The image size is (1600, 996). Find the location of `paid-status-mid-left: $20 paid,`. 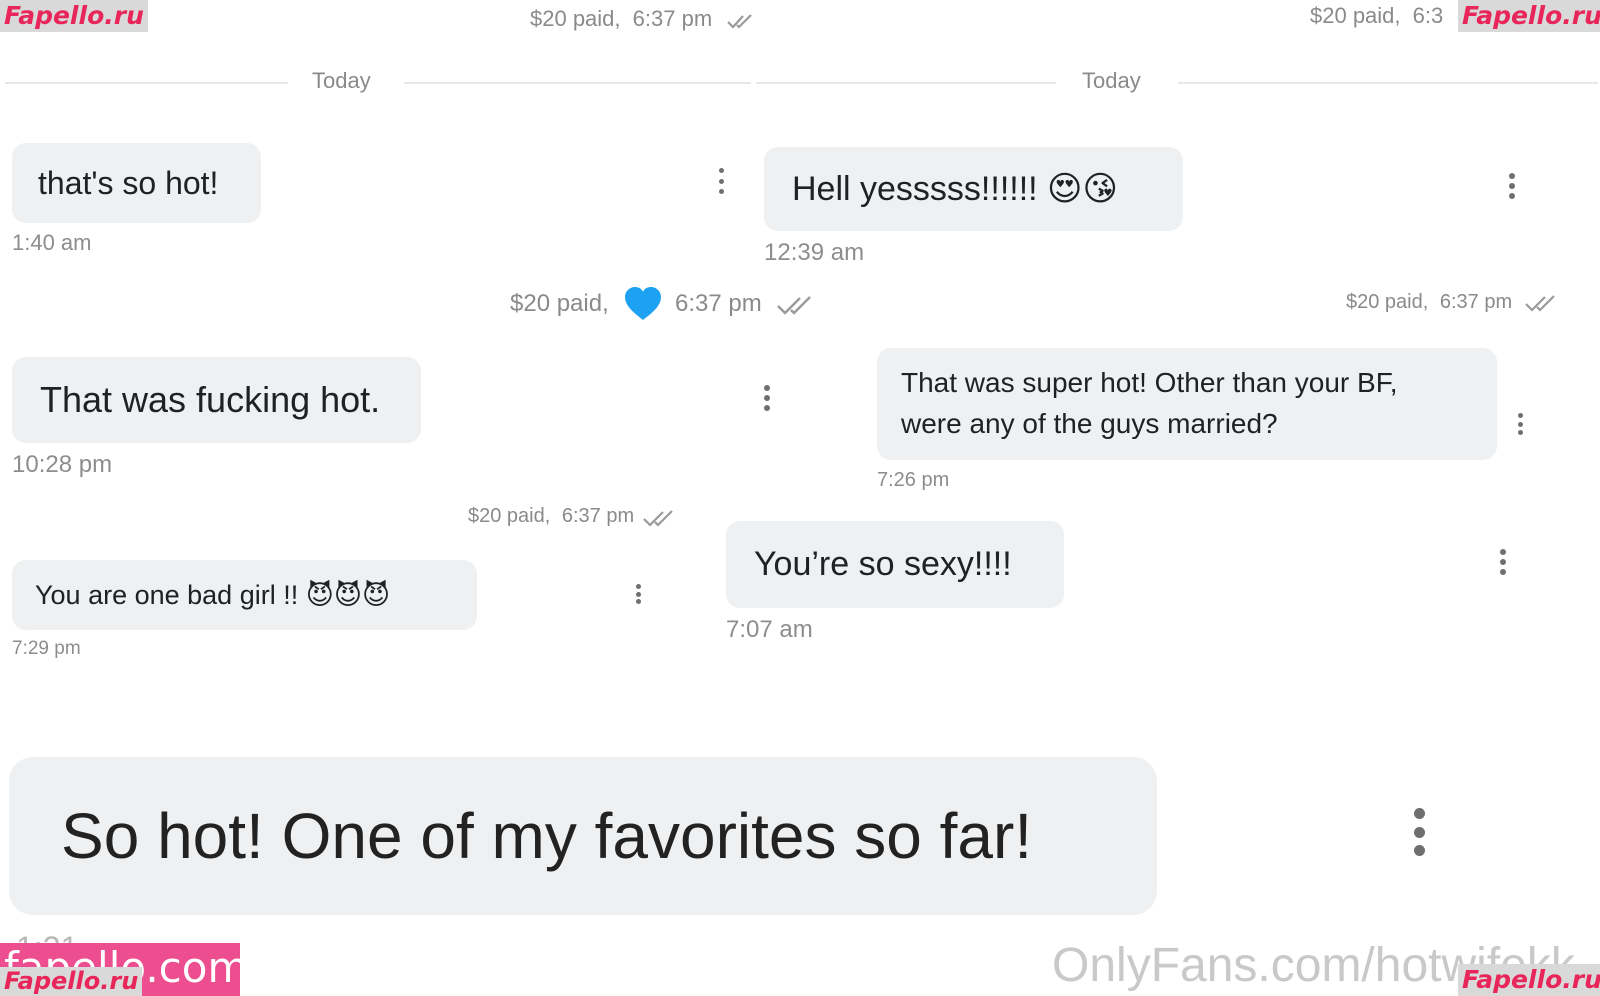

paid-status-mid-left: $20 paid, is located at coordinates (559, 304).